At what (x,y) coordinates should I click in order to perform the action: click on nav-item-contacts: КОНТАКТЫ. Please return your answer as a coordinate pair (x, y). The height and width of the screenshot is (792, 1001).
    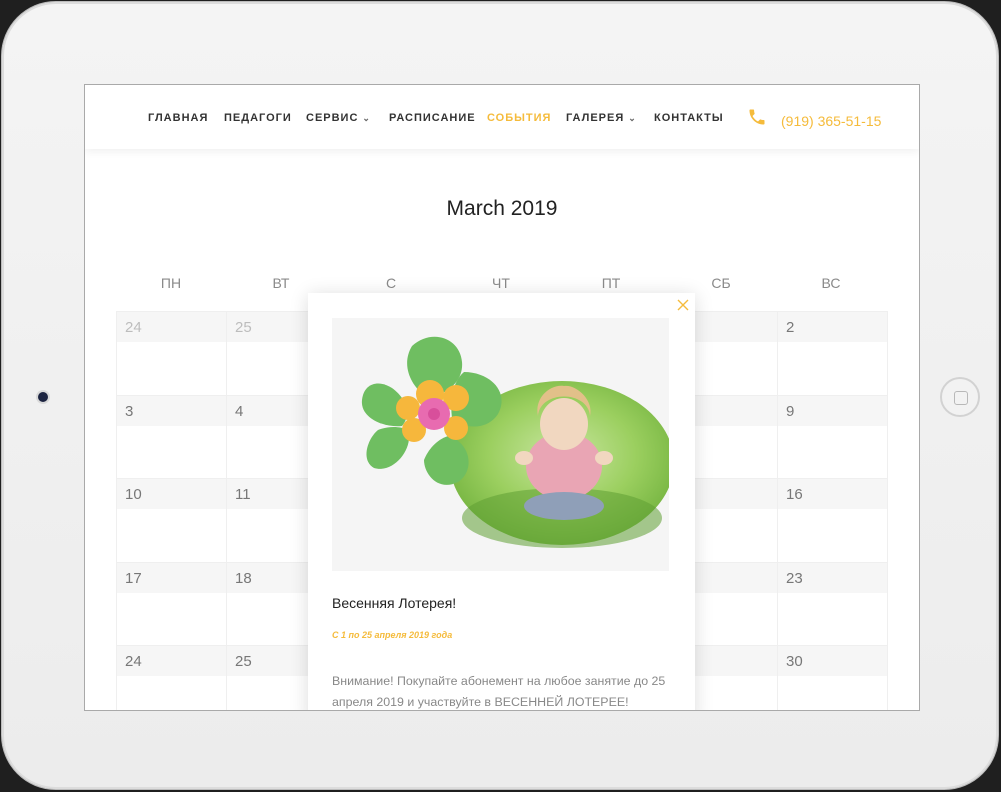
    Looking at the image, I should click on (689, 118).